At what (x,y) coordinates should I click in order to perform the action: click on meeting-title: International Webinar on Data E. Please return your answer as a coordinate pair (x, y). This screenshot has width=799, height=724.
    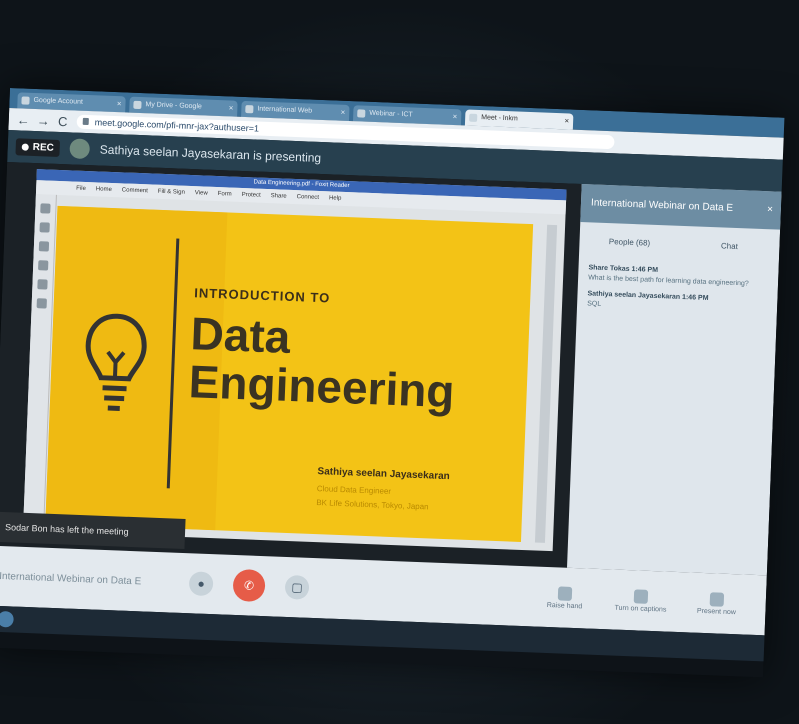
    Looking at the image, I should click on (71, 578).